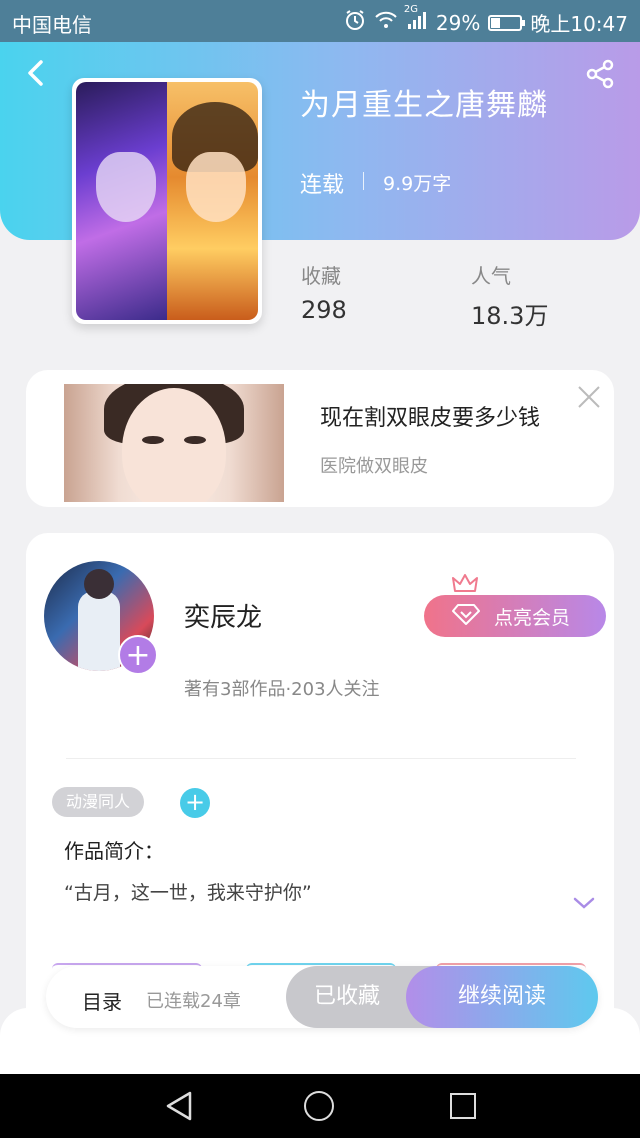 The height and width of the screenshot is (1138, 640). I want to click on signal-icon: 2G, so click(416, 19).